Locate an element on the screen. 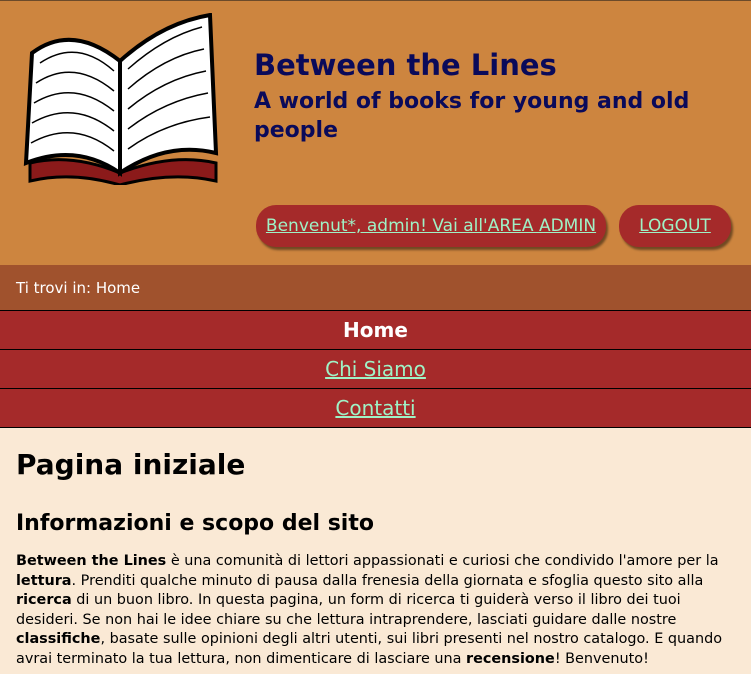  nav-item-chi-siamo: Chi Siamo is located at coordinates (375, 369).